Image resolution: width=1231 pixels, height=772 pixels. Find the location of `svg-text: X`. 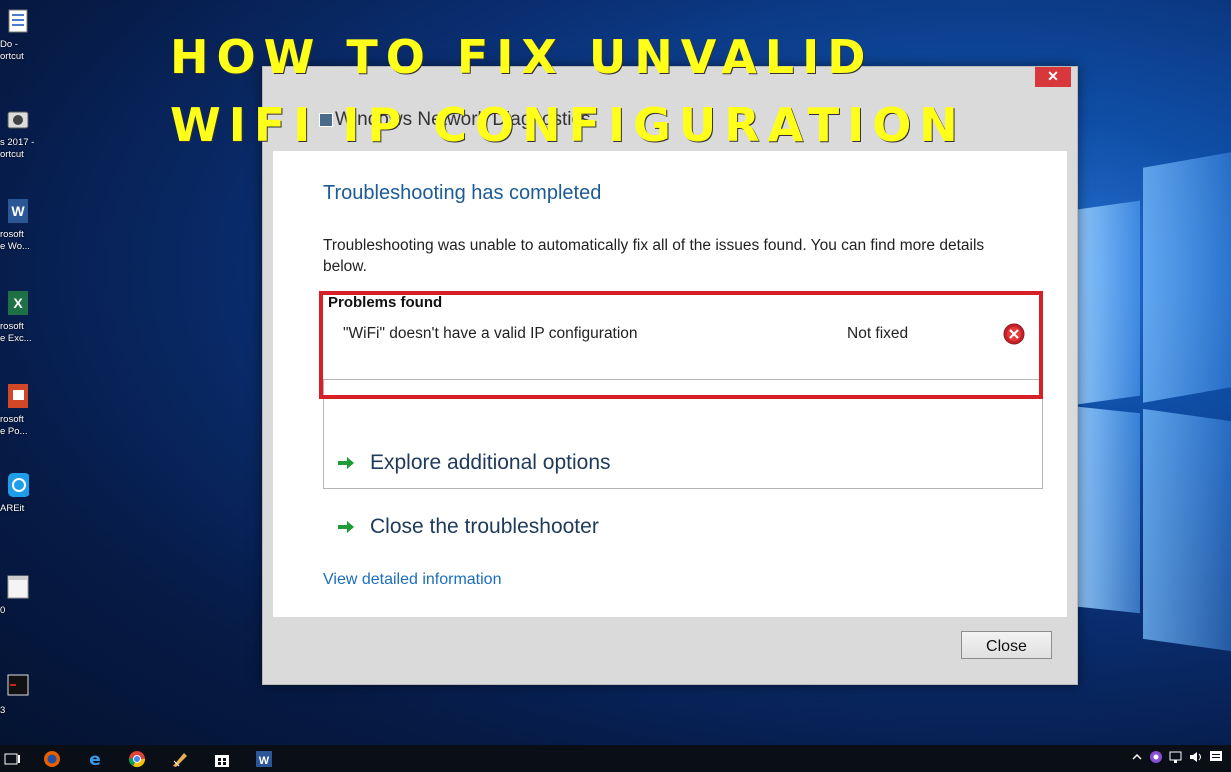

svg-text: X is located at coordinates (18, 303).